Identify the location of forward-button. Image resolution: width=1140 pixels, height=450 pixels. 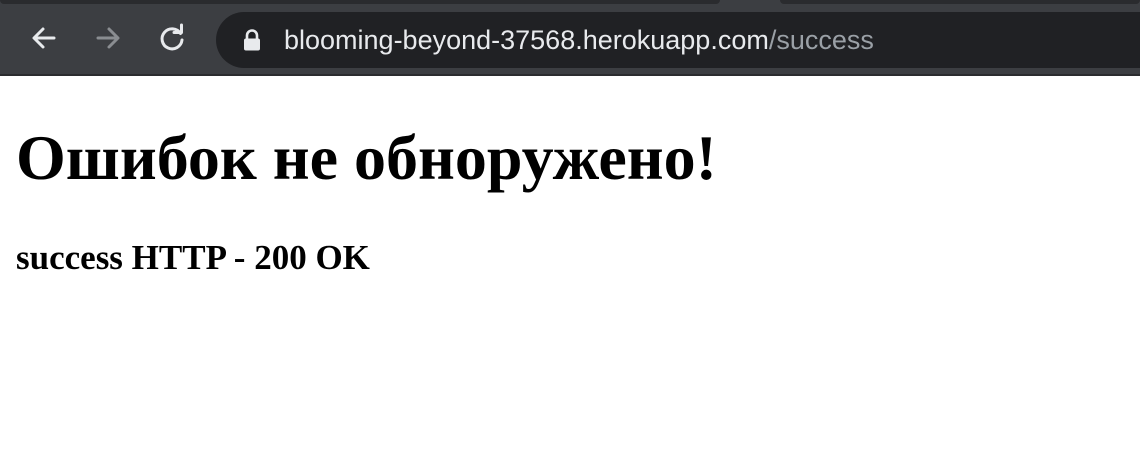
(108, 38).